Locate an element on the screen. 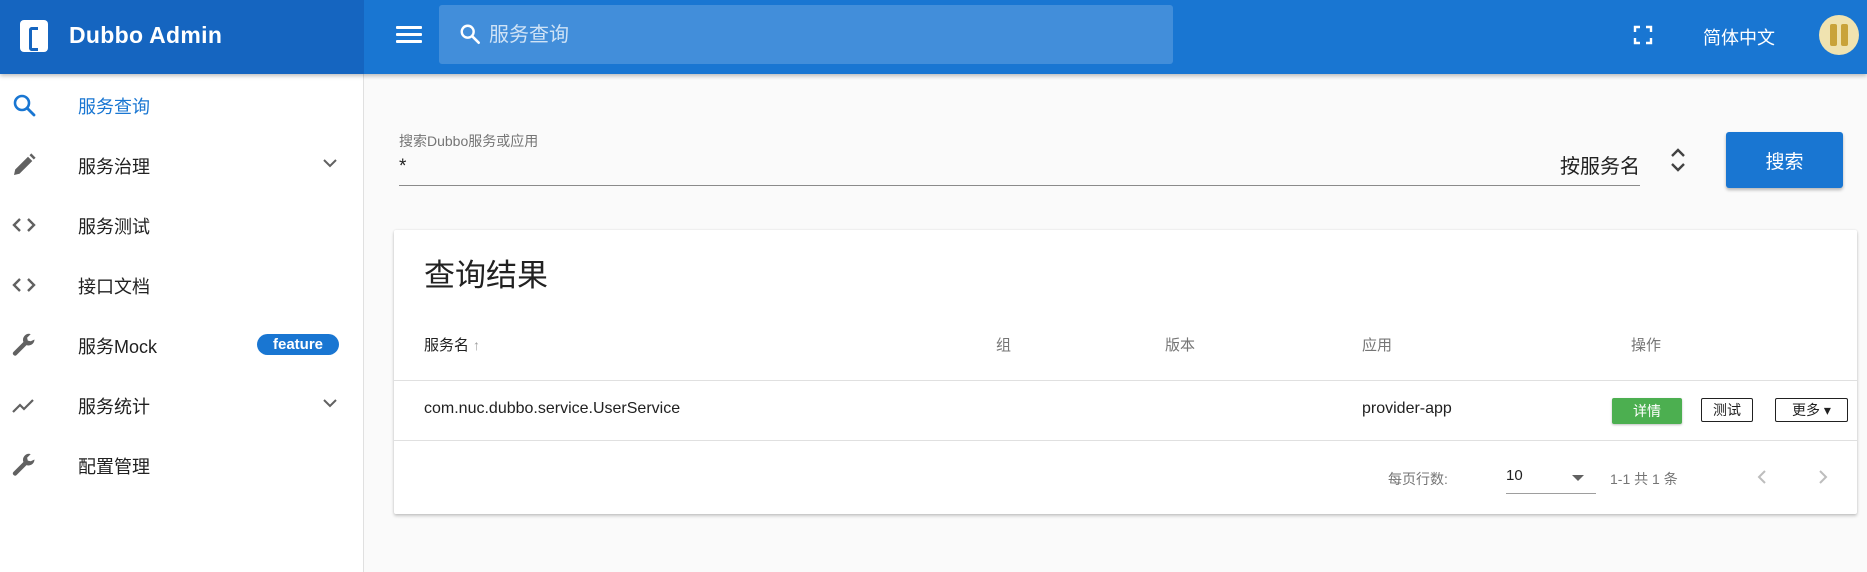 The width and height of the screenshot is (1867, 572). rows-per-page-label: 每页行数: is located at coordinates (1418, 479).